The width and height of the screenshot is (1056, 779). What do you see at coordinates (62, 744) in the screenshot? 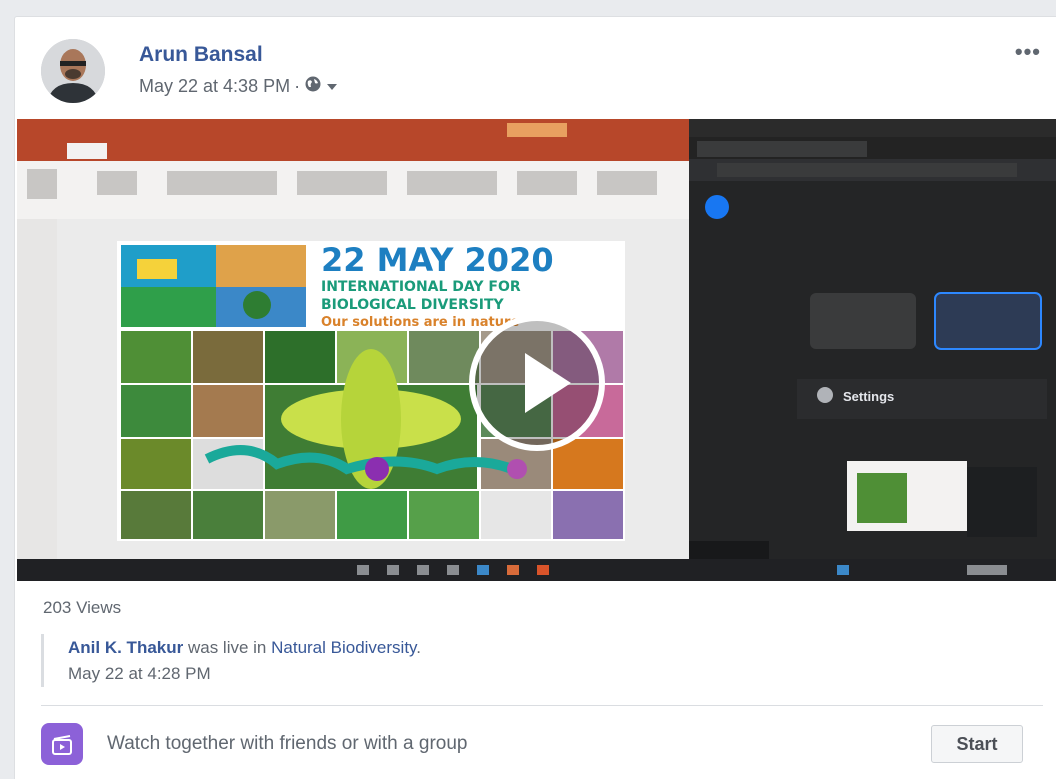
I see `watch-party-icon` at bounding box center [62, 744].